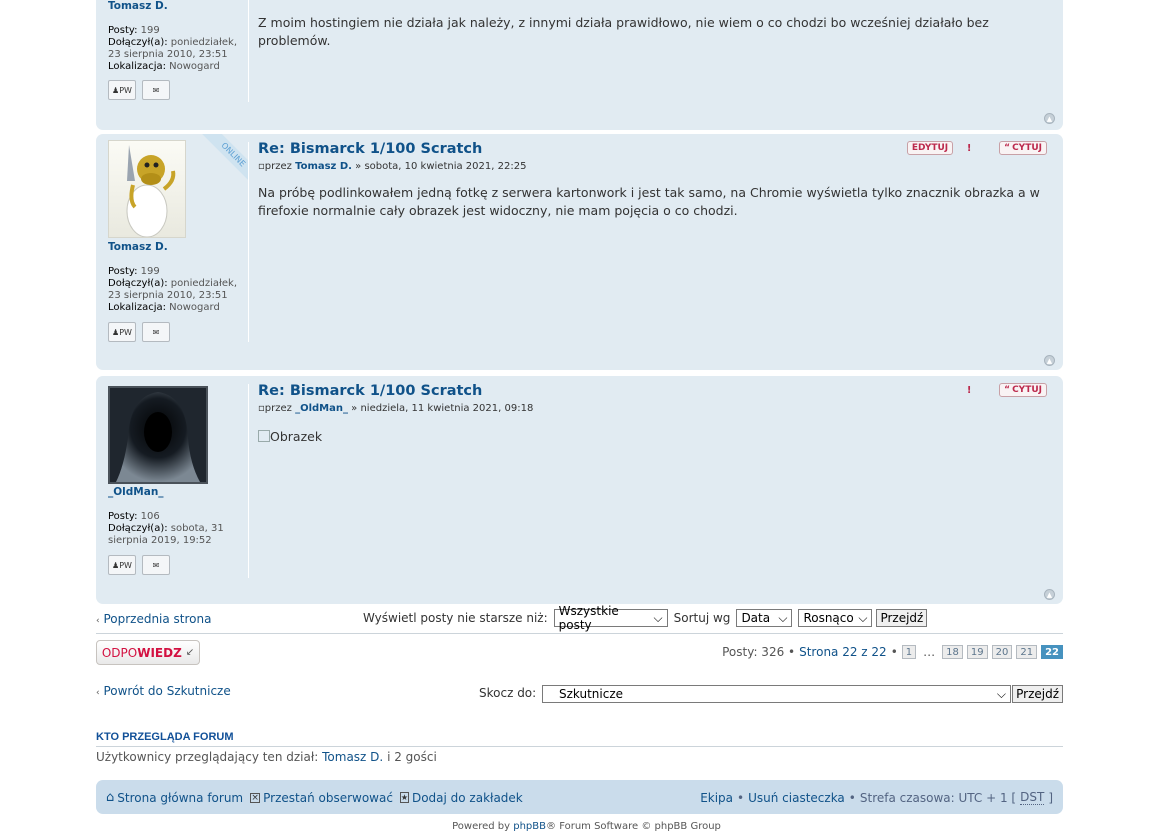  What do you see at coordinates (977, 652) in the screenshot?
I see `page-link-19: 19` at bounding box center [977, 652].